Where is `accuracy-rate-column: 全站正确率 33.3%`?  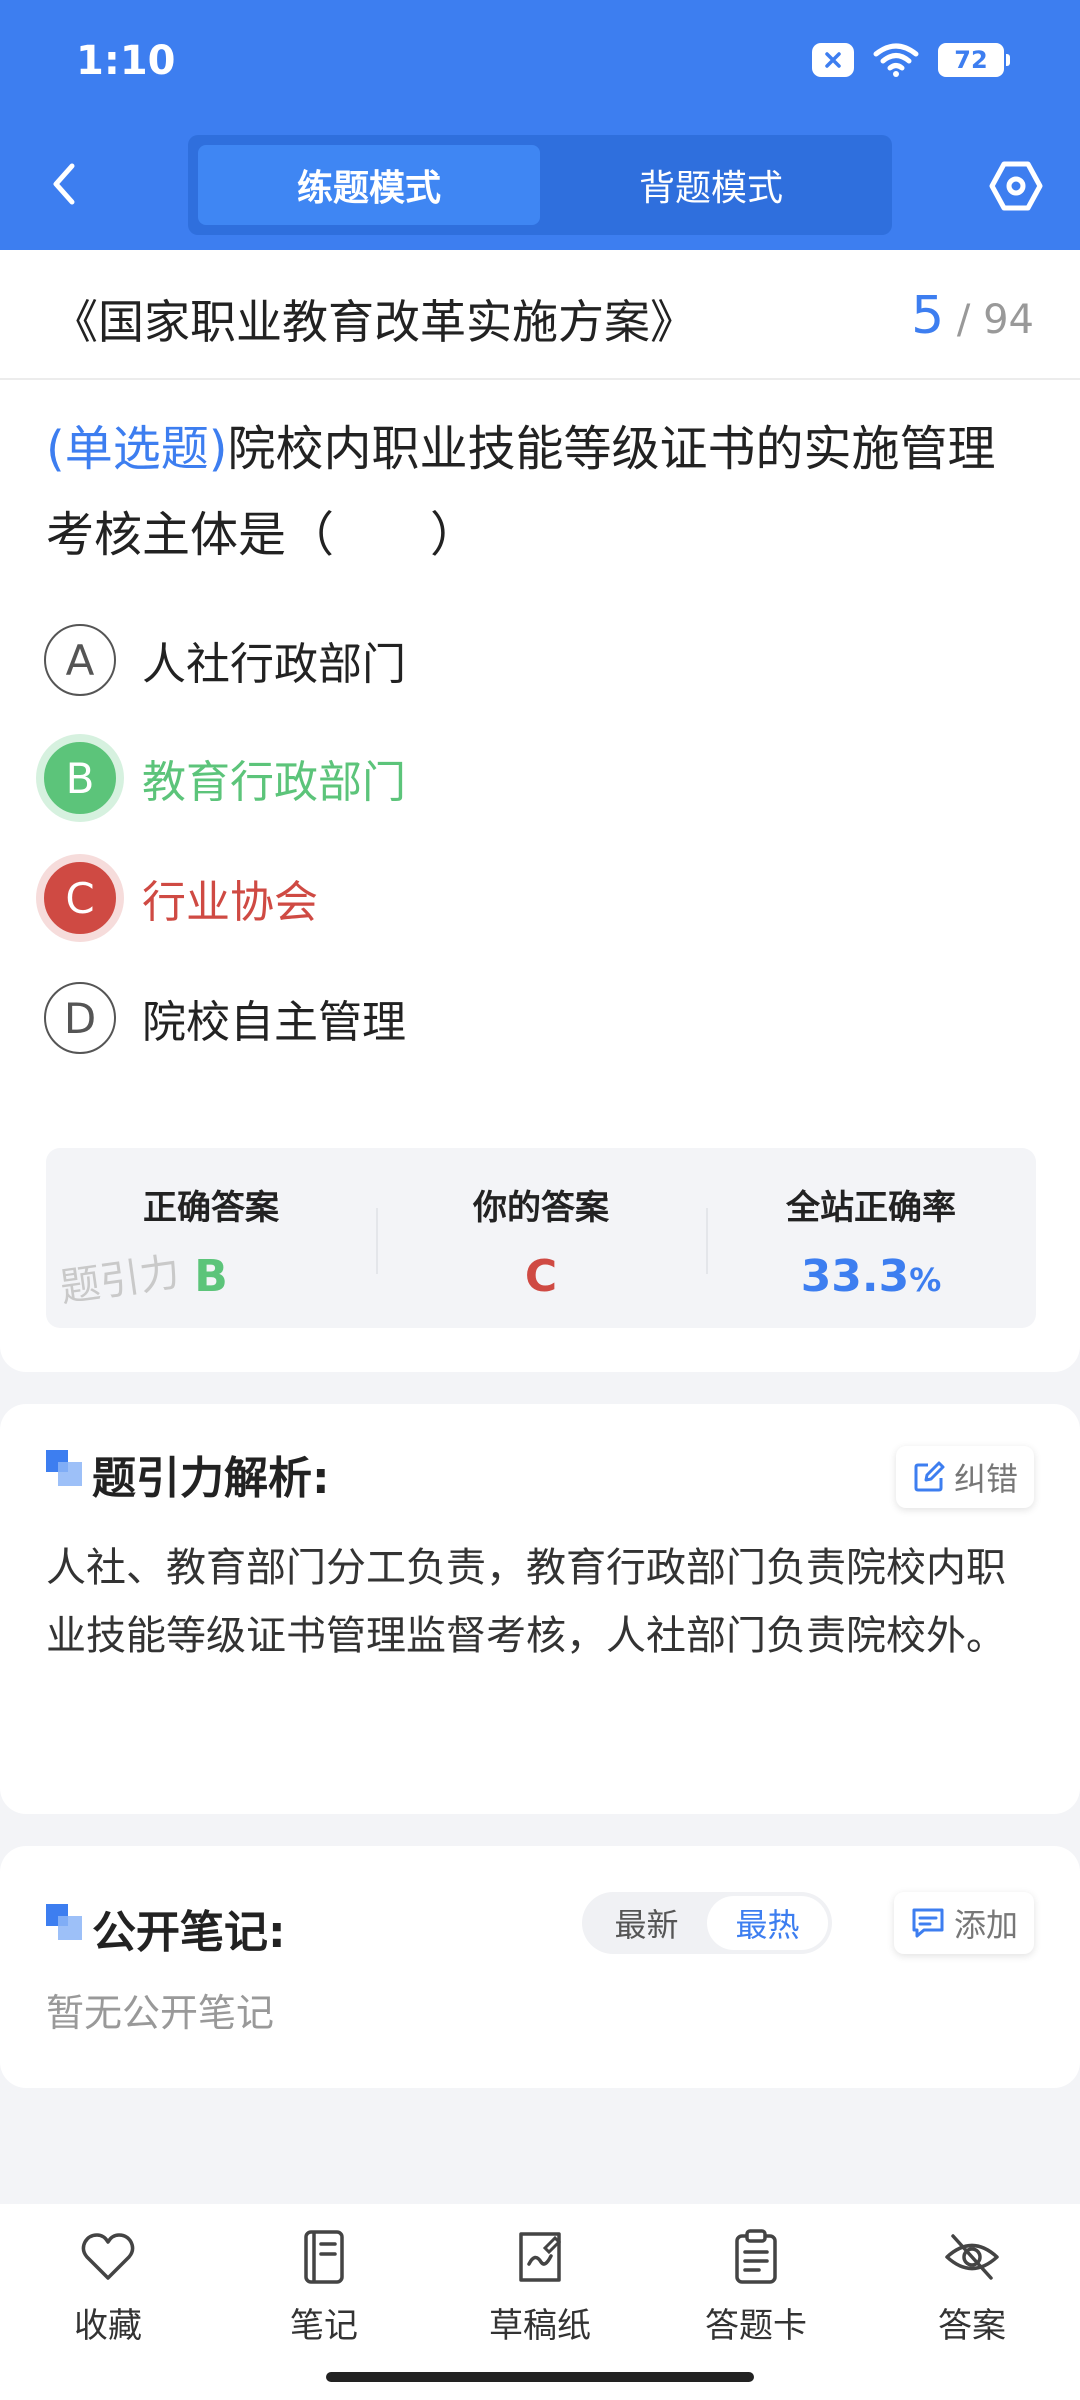
accuracy-rate-column: 全站正确率 33.3% is located at coordinates (871, 1238).